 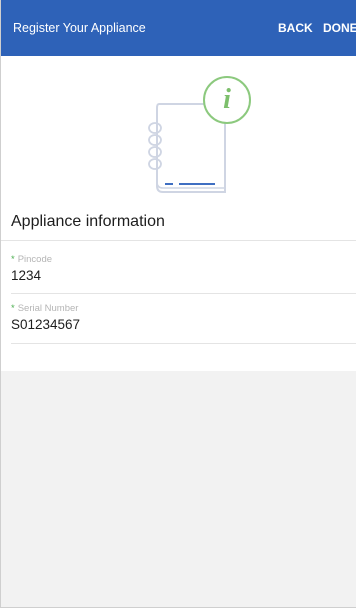 What do you see at coordinates (178, 28) in the screenshot?
I see `top-app-bar: Register Your Appliance BACK DONE` at bounding box center [178, 28].